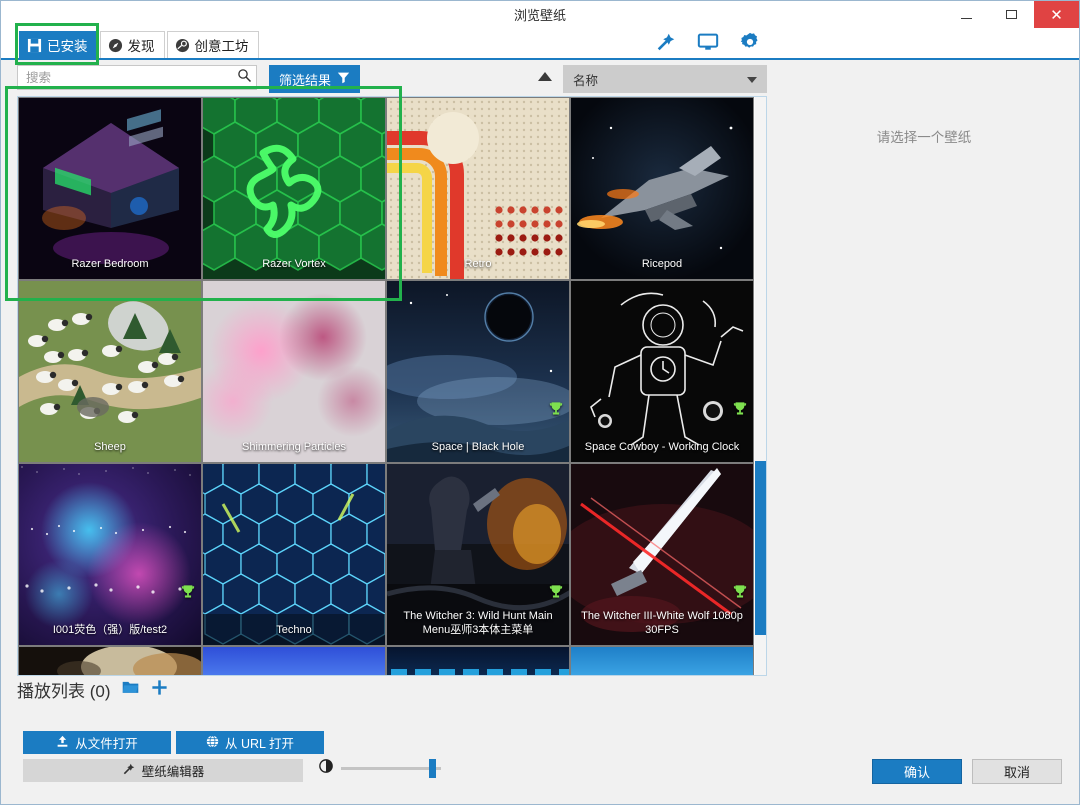 The width and height of the screenshot is (1080, 805). Describe the element at coordinates (131, 77) in the screenshot. I see `search-input` at that location.